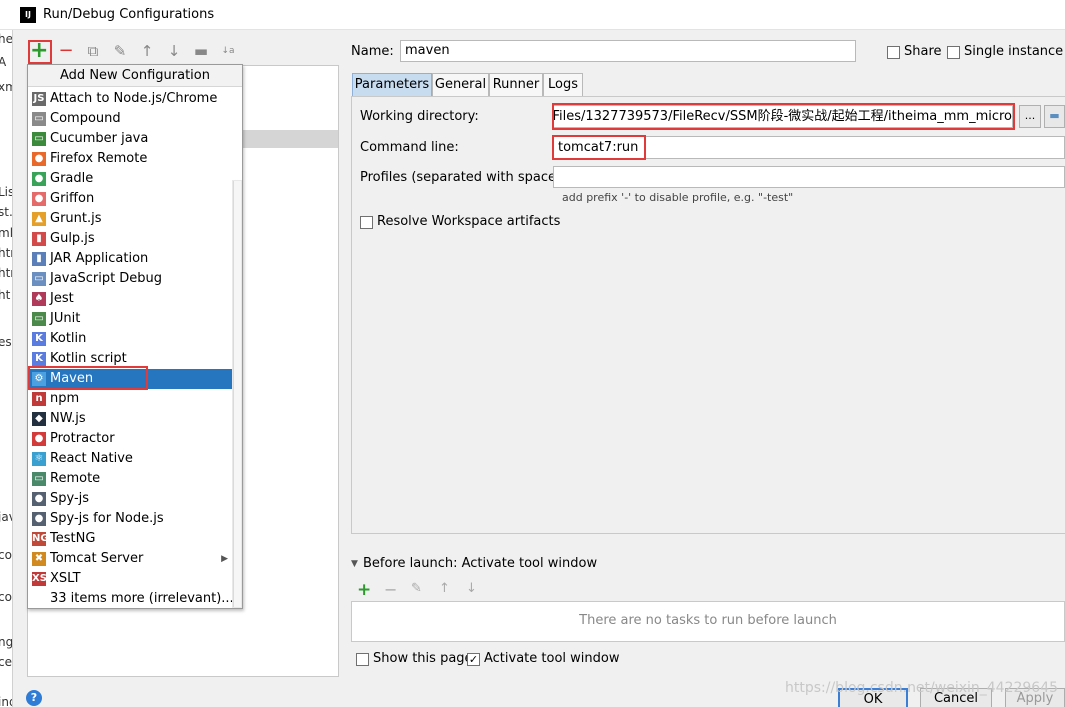  What do you see at coordinates (39, 399) in the screenshot?
I see `config-type-icon: n` at bounding box center [39, 399].